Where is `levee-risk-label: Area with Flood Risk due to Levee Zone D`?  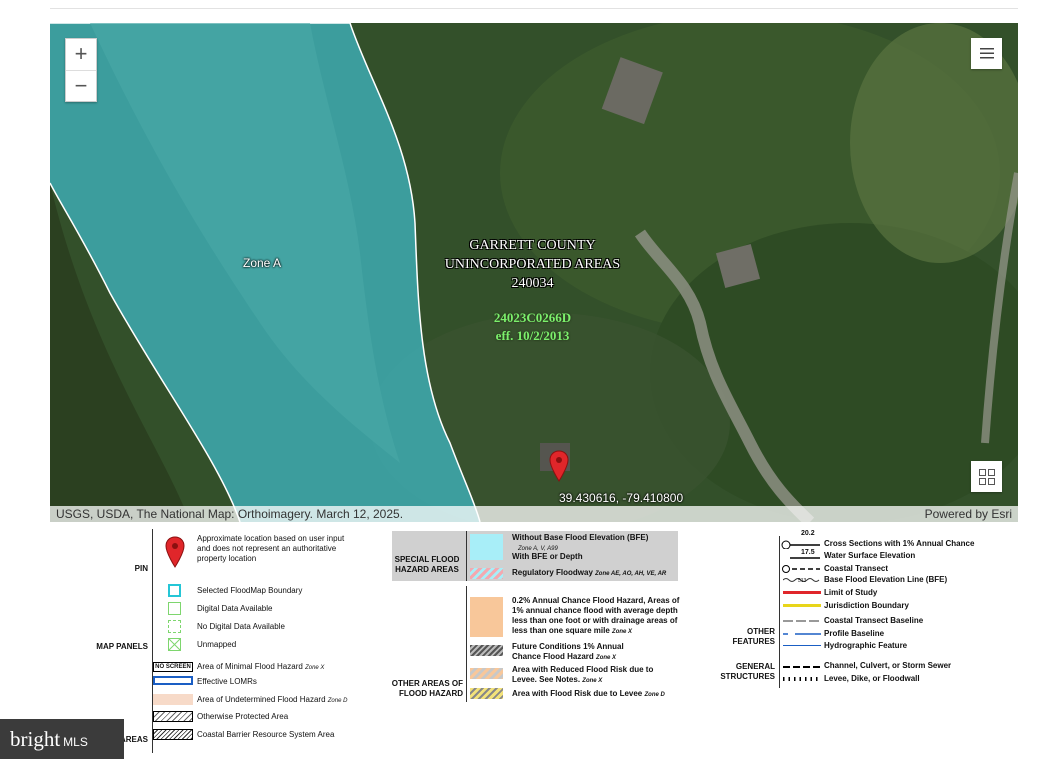 levee-risk-label: Area with Flood Risk due to Levee Zone D is located at coordinates (588, 693).